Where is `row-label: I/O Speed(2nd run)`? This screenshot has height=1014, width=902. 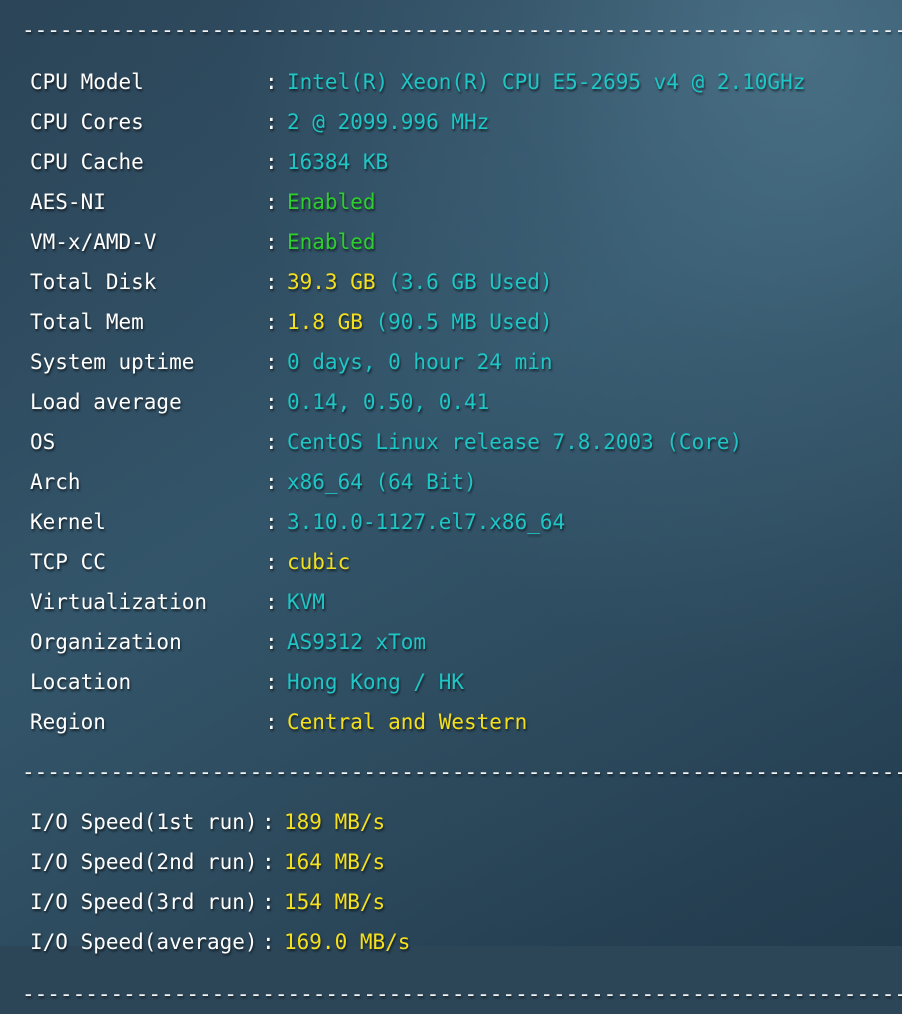 row-label: I/O Speed(2nd run) is located at coordinates (144, 862).